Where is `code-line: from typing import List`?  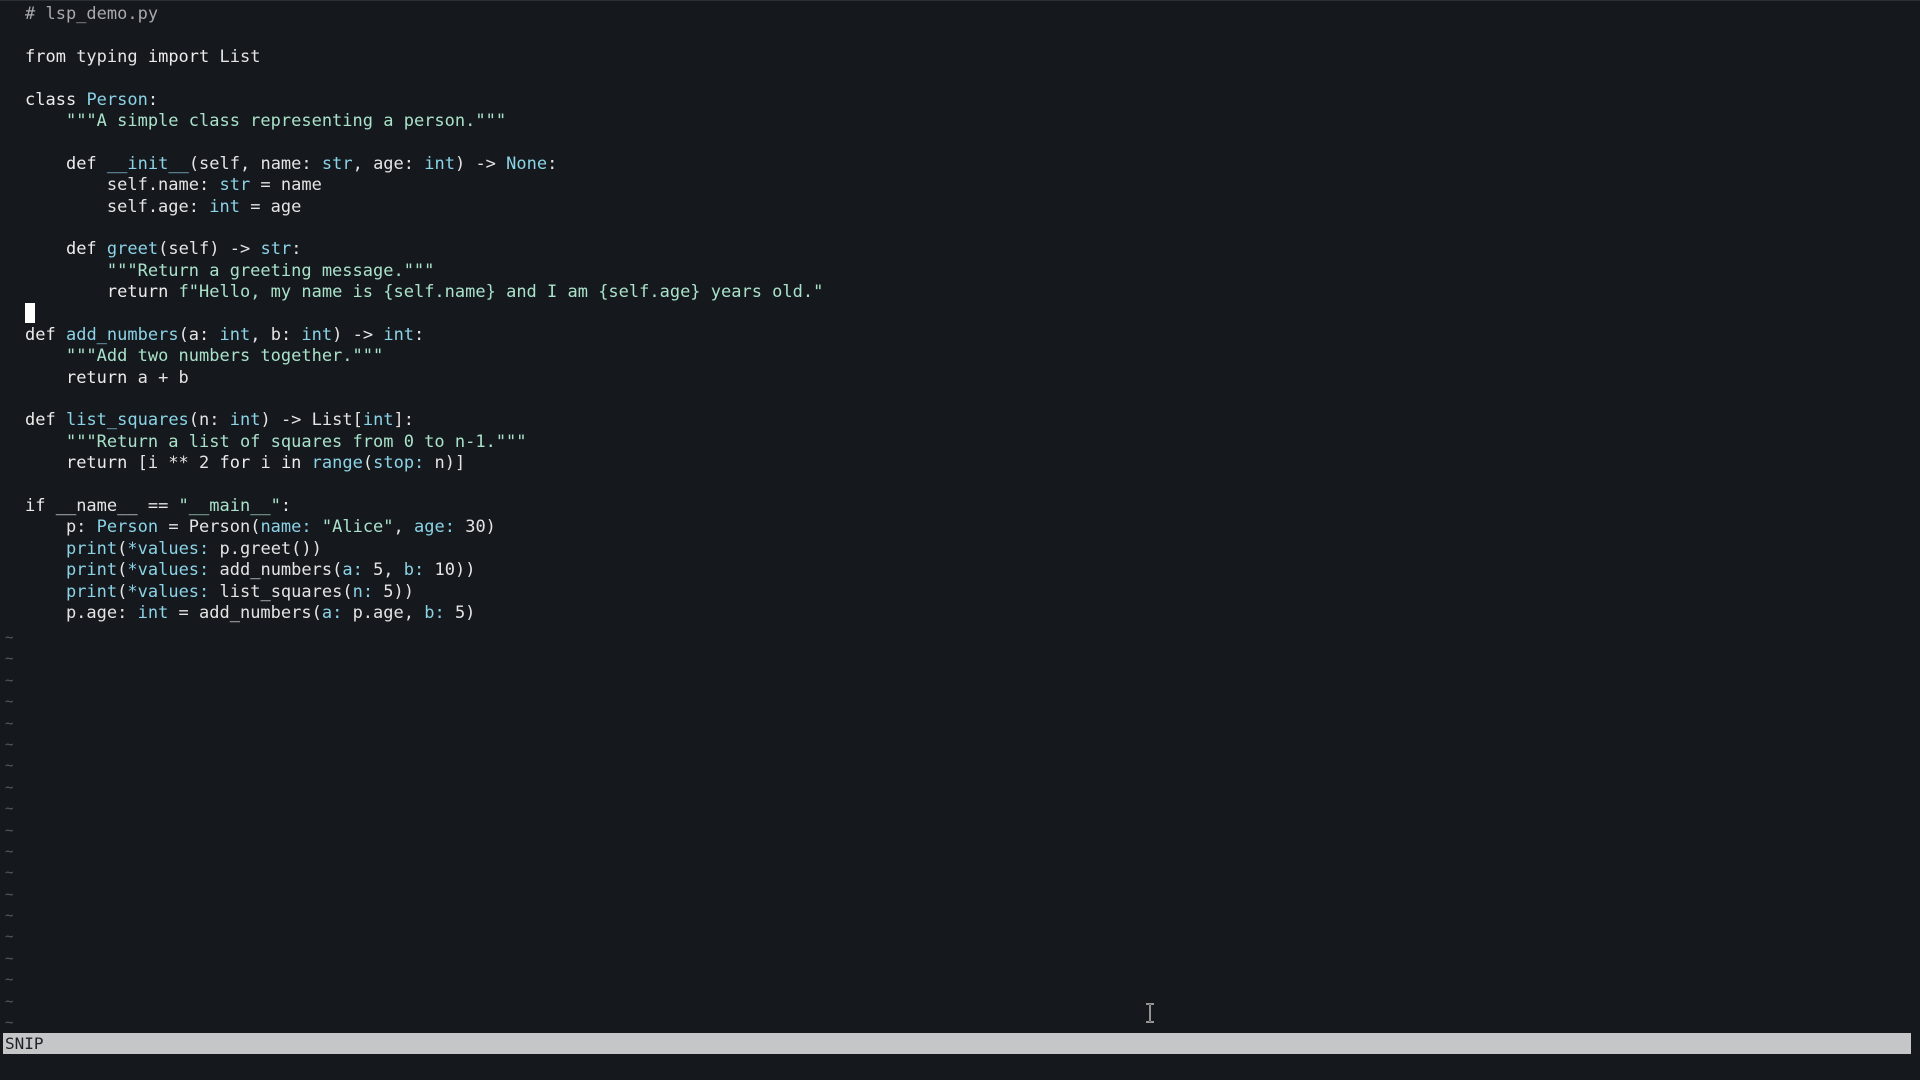
code-line: from typing import List is located at coordinates (960, 57).